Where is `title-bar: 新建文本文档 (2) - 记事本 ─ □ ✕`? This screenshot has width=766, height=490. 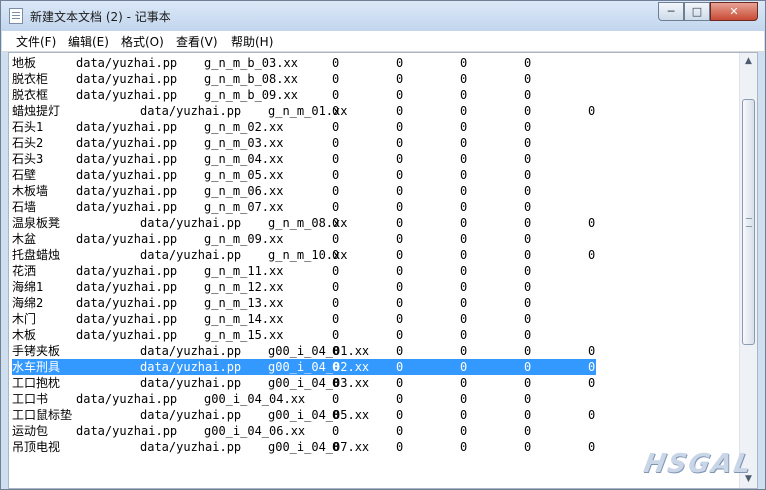 title-bar: 新建文本文档 (2) - 记事本 ─ □ ✕ is located at coordinates (383, 16).